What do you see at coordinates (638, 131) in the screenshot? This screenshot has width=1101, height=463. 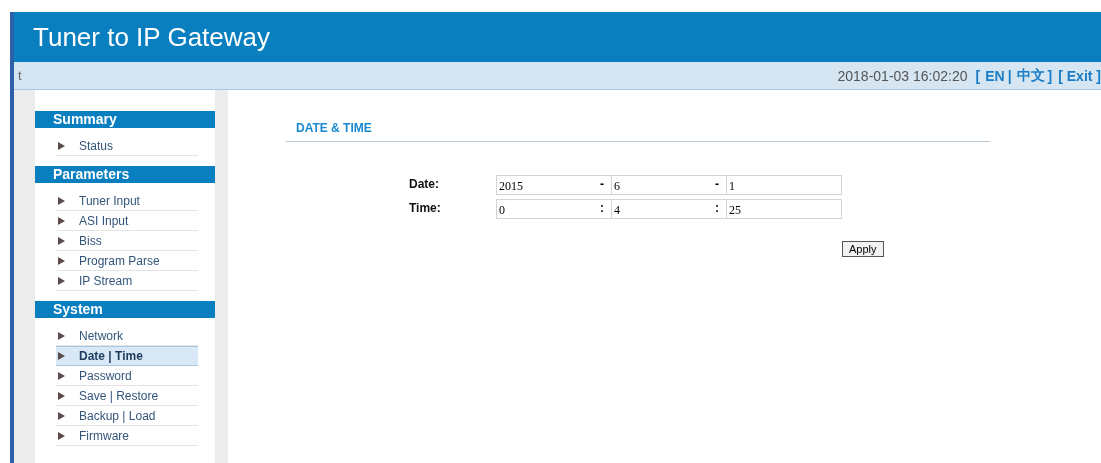 I see `section-heading: DATE & TIME` at bounding box center [638, 131].